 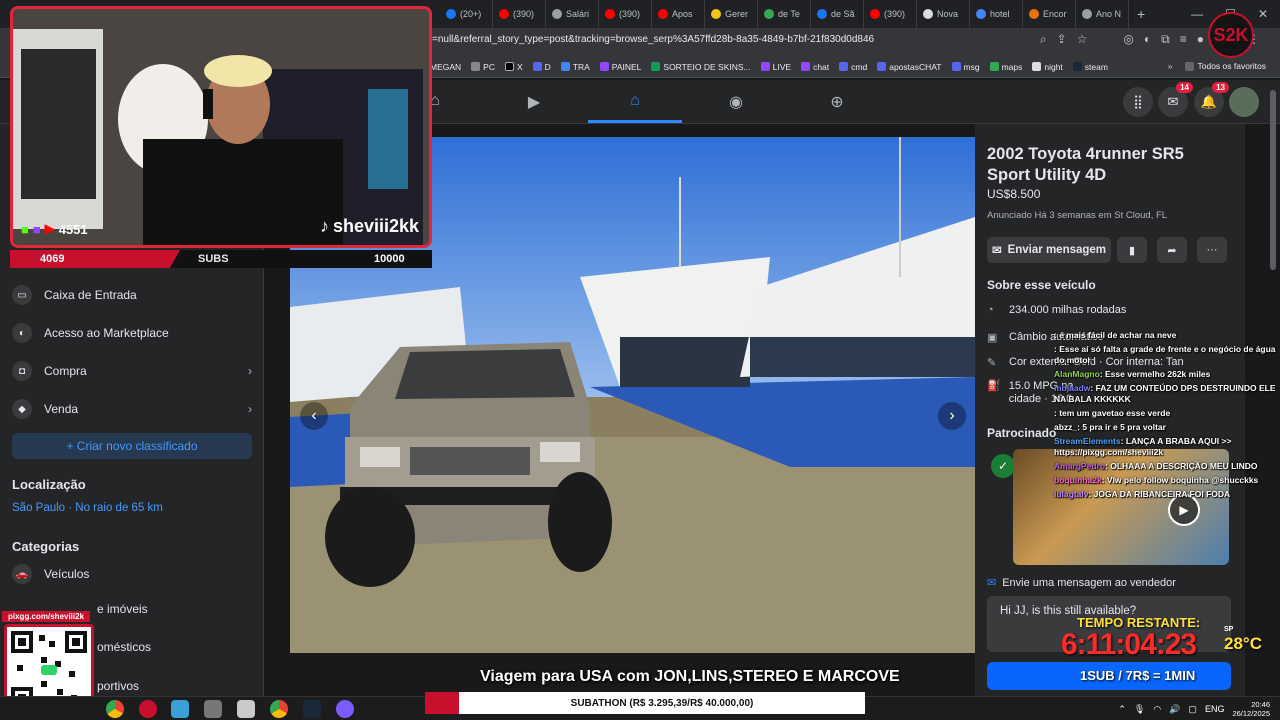 I want to click on location-link: São Paulo · No raio de 65 km, so click(x=87, y=508).